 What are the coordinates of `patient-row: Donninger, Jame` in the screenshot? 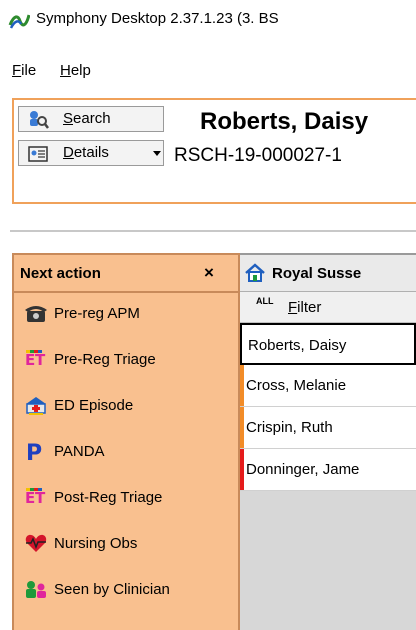 It's located at (328, 470).